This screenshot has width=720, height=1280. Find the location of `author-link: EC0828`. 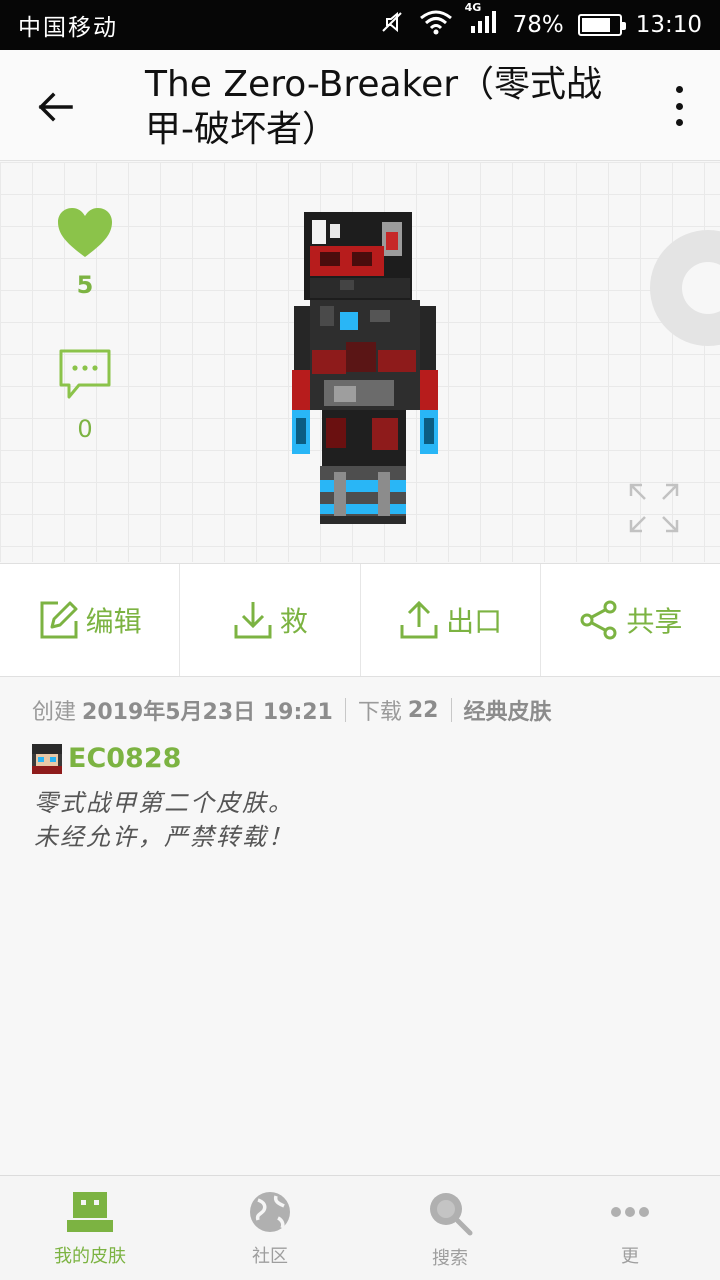

author-link: EC0828 is located at coordinates (106, 758).